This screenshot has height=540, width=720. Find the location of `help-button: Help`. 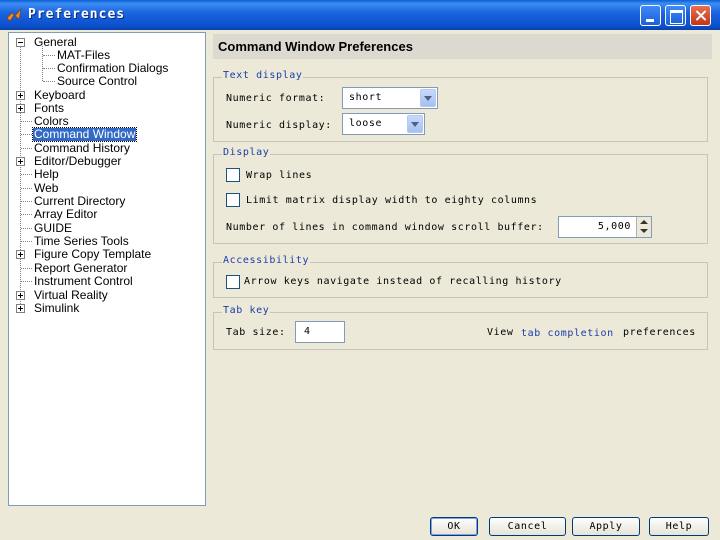

help-button: Help is located at coordinates (679, 526).